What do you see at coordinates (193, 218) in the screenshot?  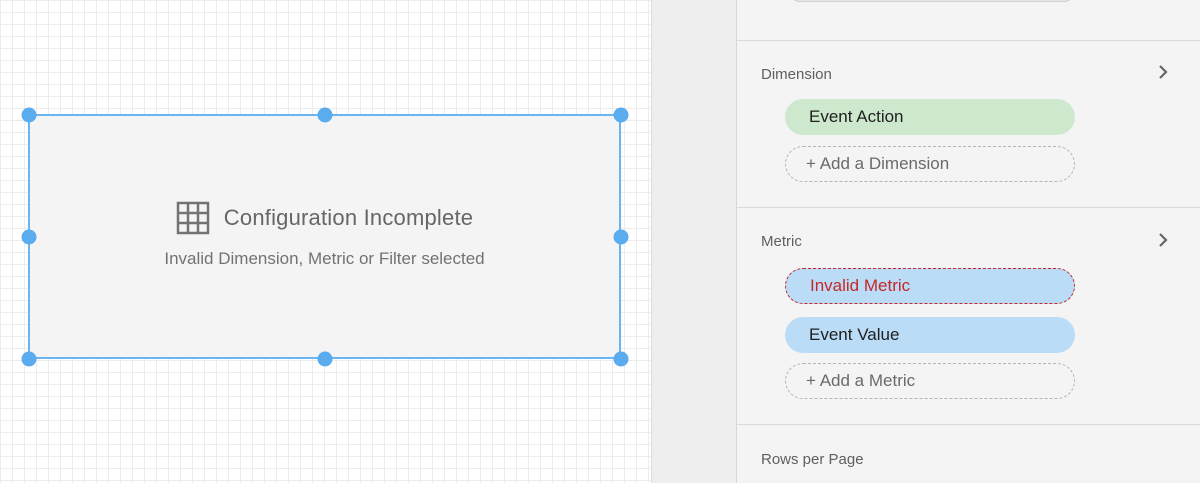 I see `table-grid-icon` at bounding box center [193, 218].